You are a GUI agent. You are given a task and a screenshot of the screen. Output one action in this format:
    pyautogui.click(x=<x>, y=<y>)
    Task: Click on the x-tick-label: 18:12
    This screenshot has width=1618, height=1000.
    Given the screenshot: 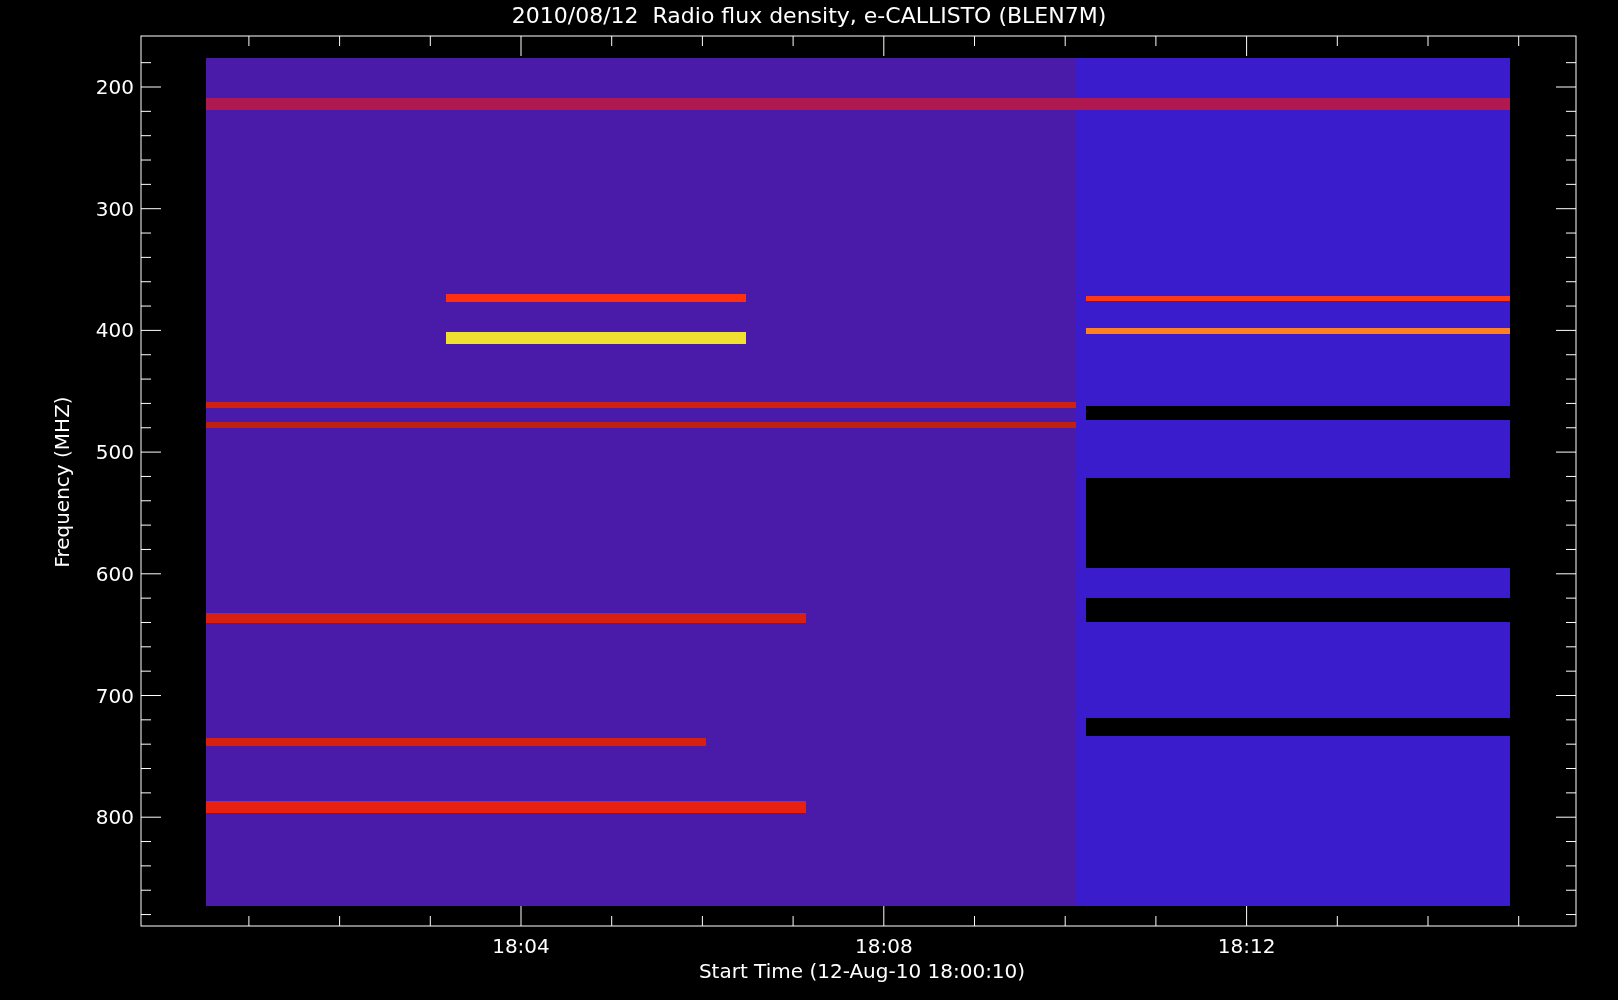 What is the action you would take?
    pyautogui.click(x=1246, y=946)
    